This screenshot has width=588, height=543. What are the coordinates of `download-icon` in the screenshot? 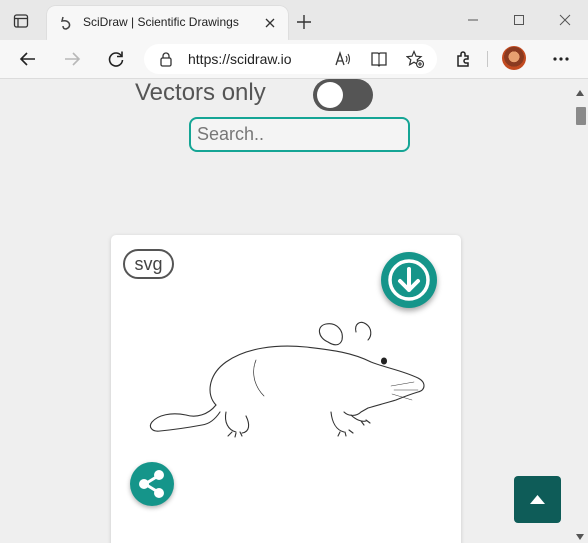 It's located at (409, 280).